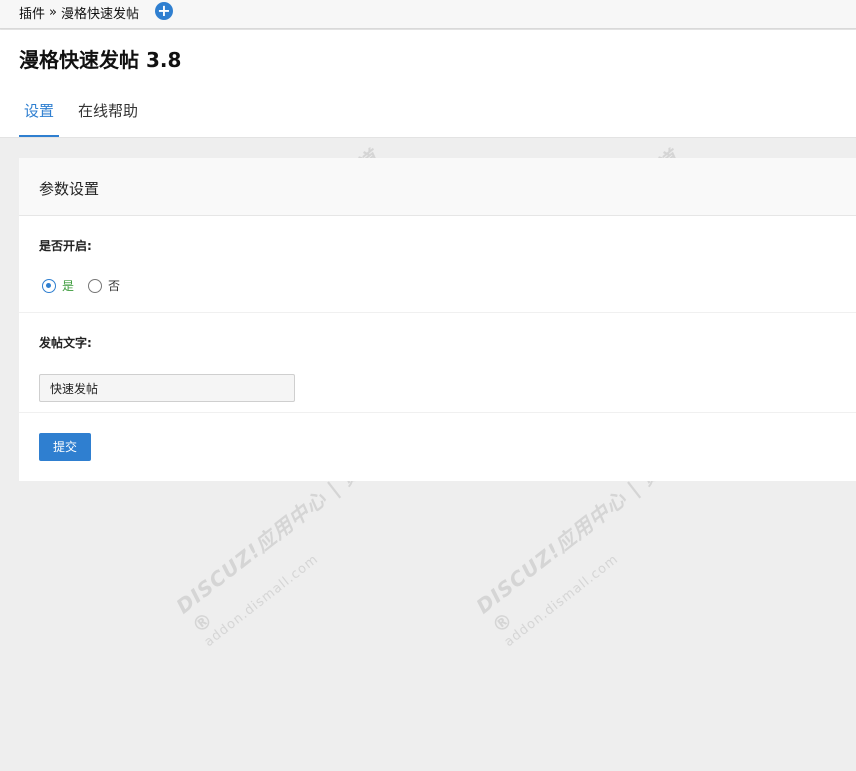 This screenshot has height=771, width=856. I want to click on panel-title: 参数设置, so click(437, 187).